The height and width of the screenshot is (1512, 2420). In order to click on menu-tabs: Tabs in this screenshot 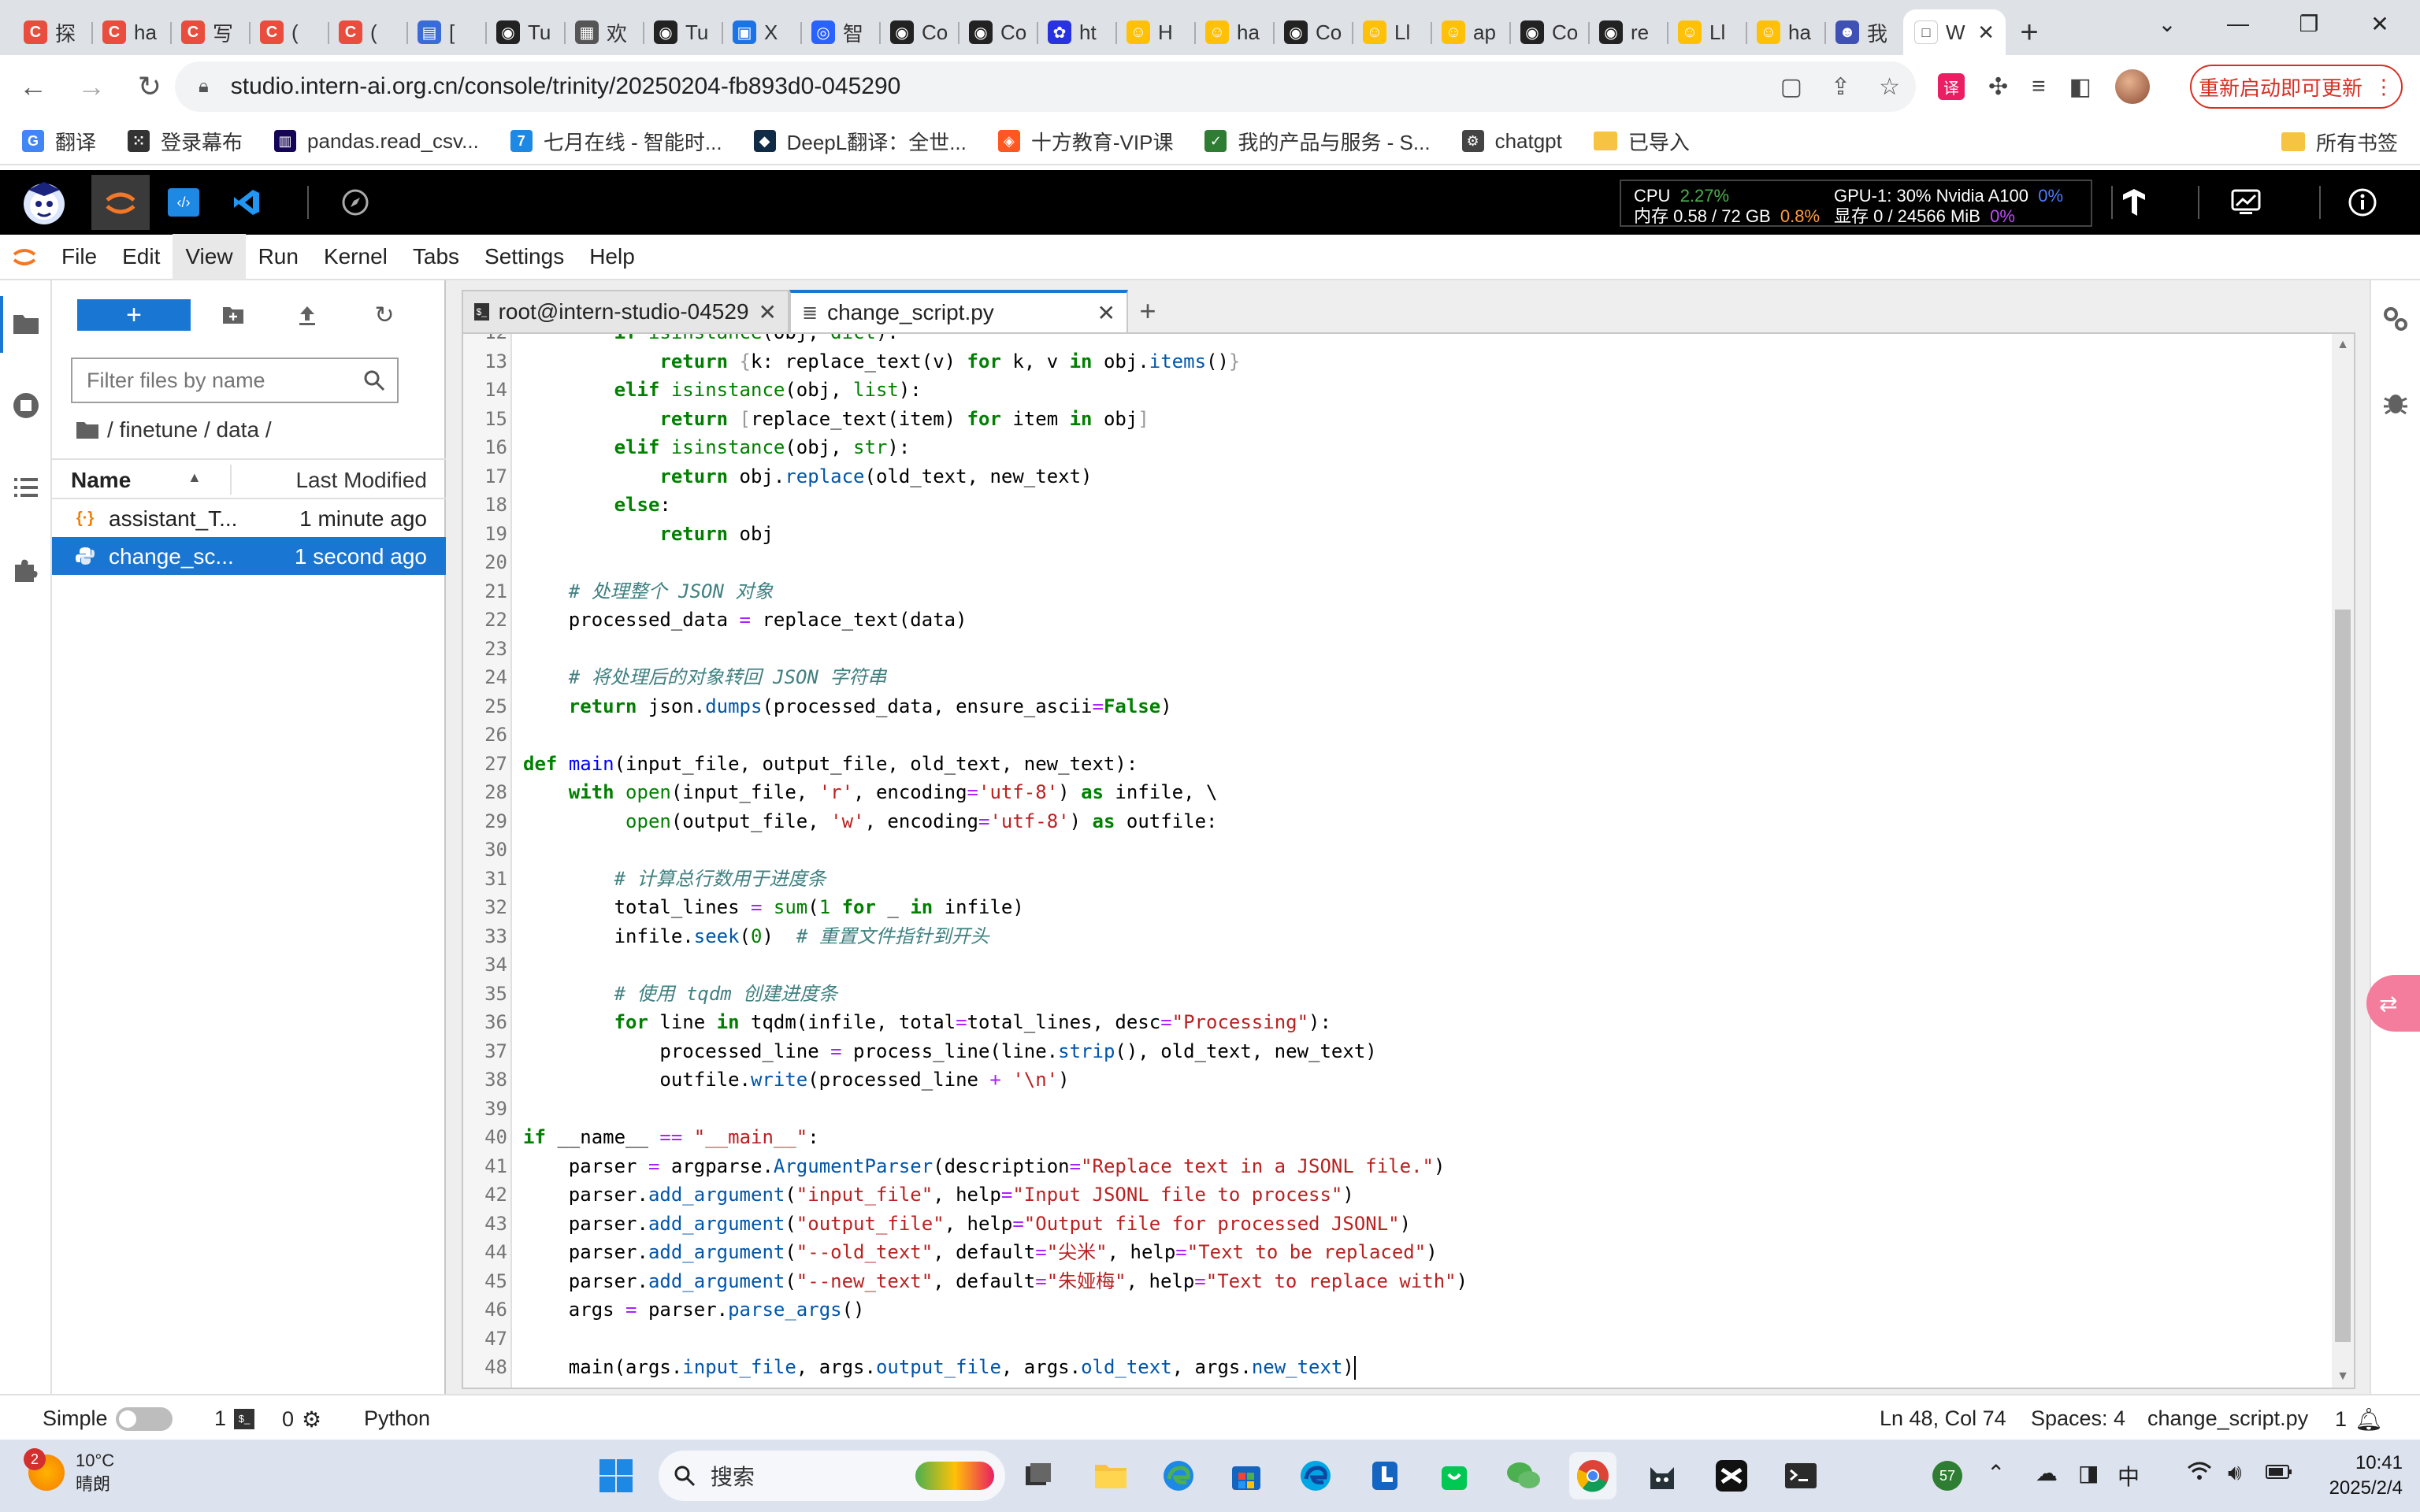, I will do `click(436, 257)`.